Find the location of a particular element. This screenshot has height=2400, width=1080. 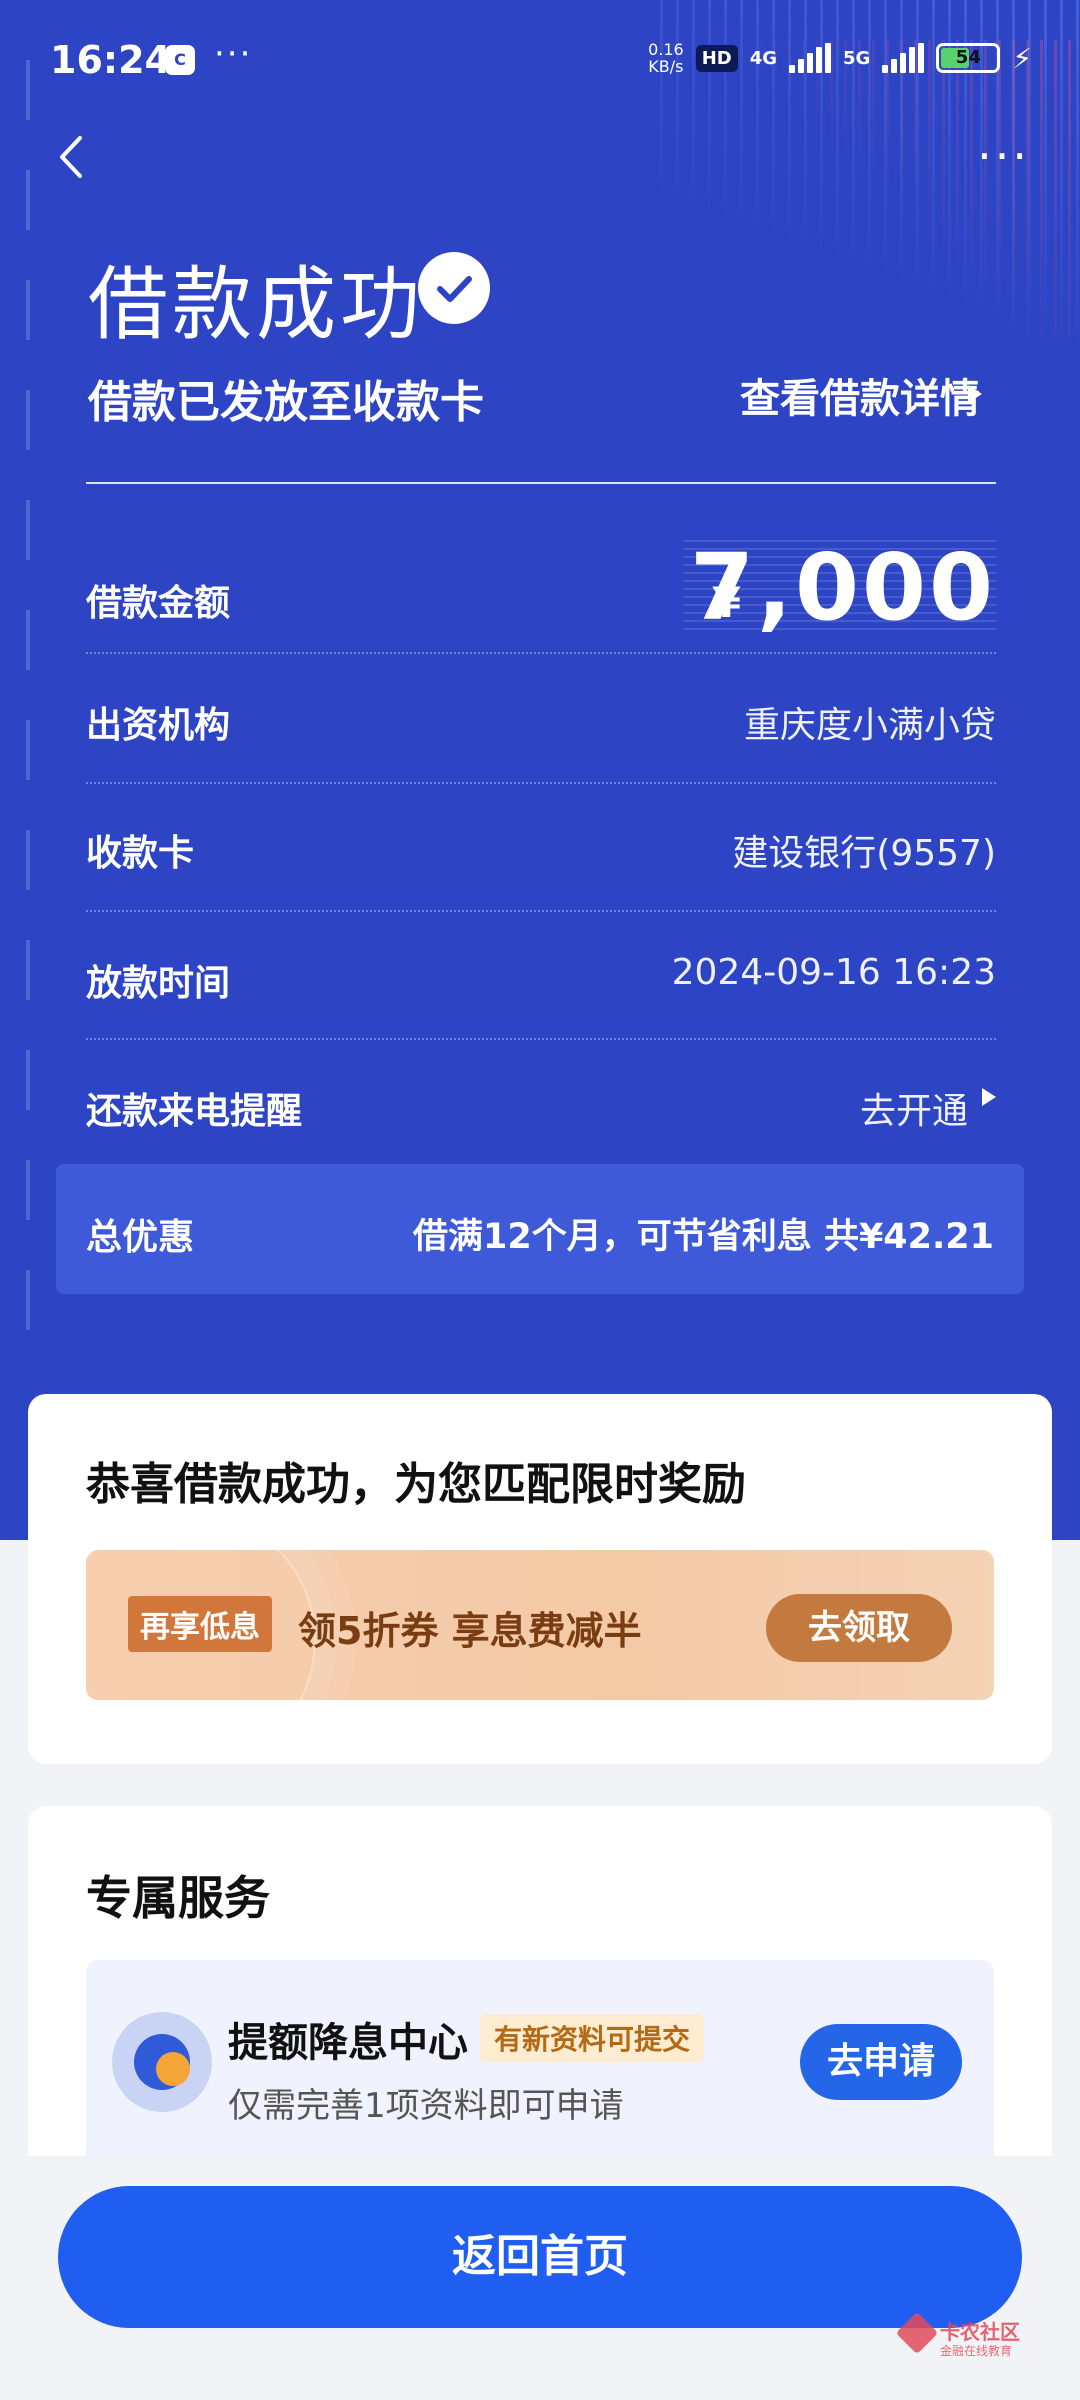

battery-icon: 54 is located at coordinates (968, 58).